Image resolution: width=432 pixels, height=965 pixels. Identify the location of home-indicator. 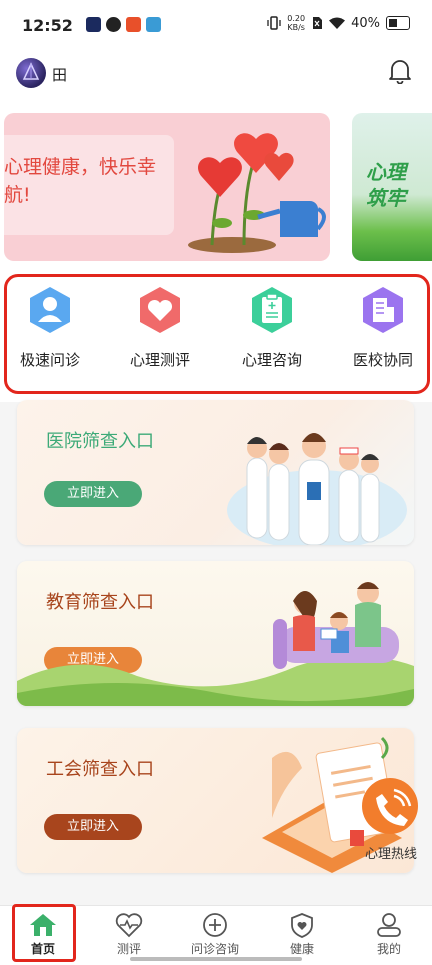
(216, 959).